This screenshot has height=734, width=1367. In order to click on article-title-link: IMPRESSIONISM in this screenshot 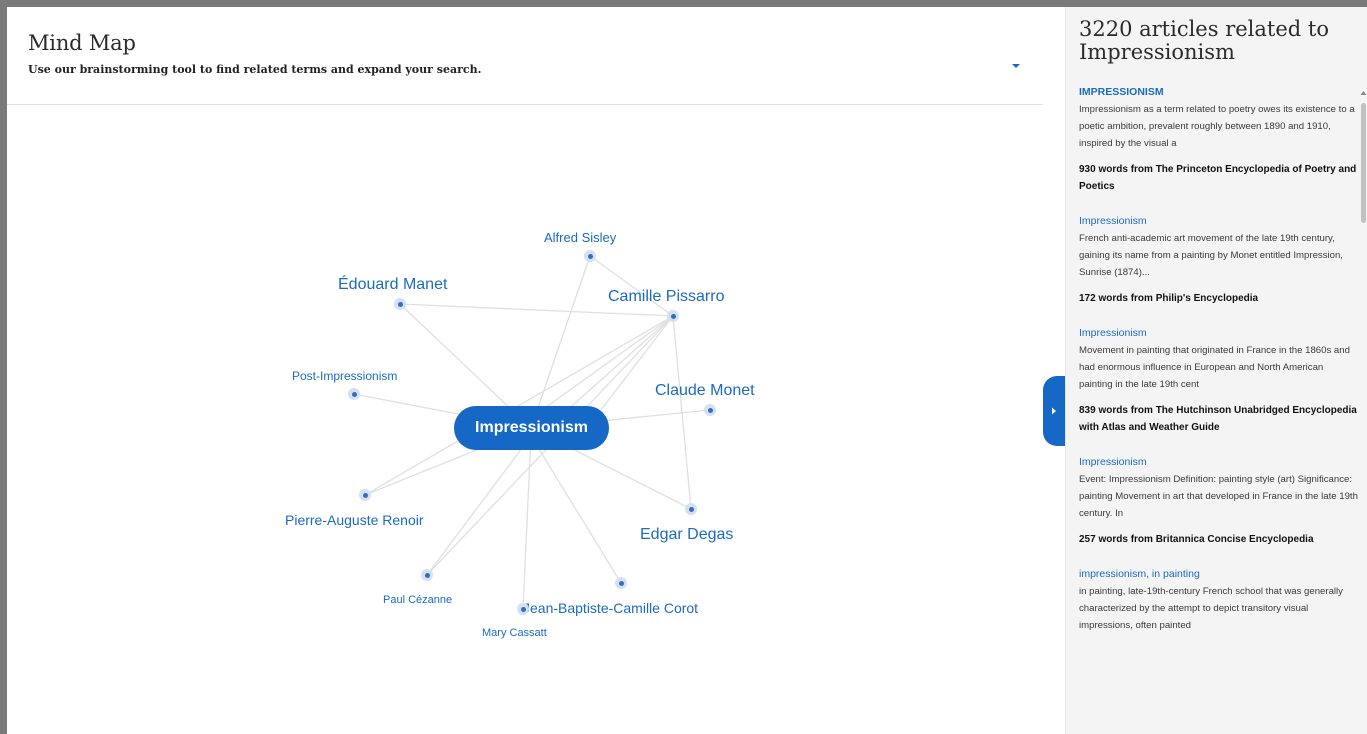, I will do `click(1219, 92)`.